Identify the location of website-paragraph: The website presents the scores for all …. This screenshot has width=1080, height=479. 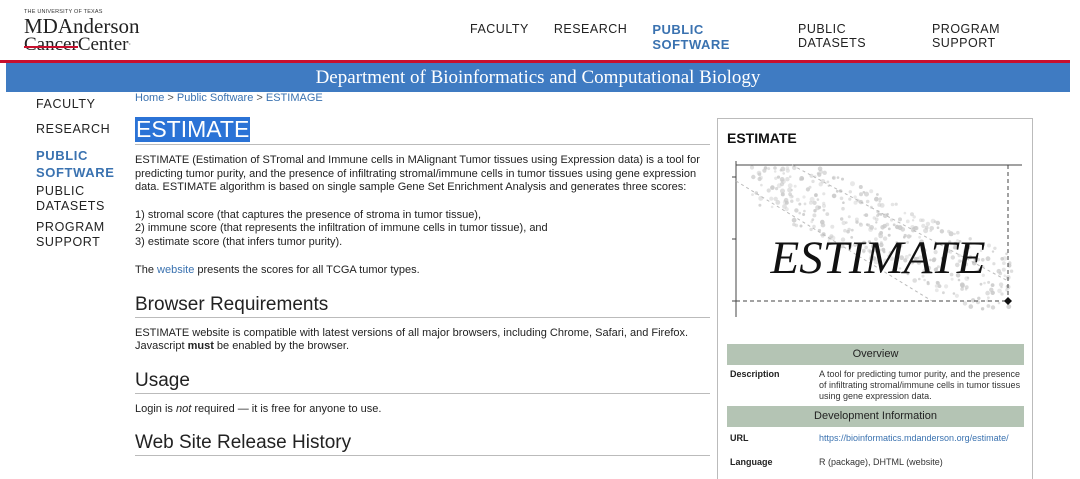
(422, 271).